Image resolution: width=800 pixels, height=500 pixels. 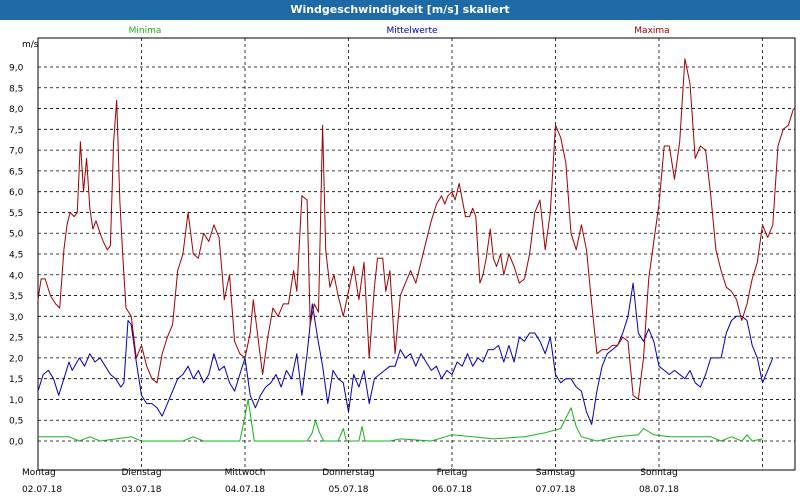 I want to click on x-tick-date: 02.07.18, so click(x=42, y=490).